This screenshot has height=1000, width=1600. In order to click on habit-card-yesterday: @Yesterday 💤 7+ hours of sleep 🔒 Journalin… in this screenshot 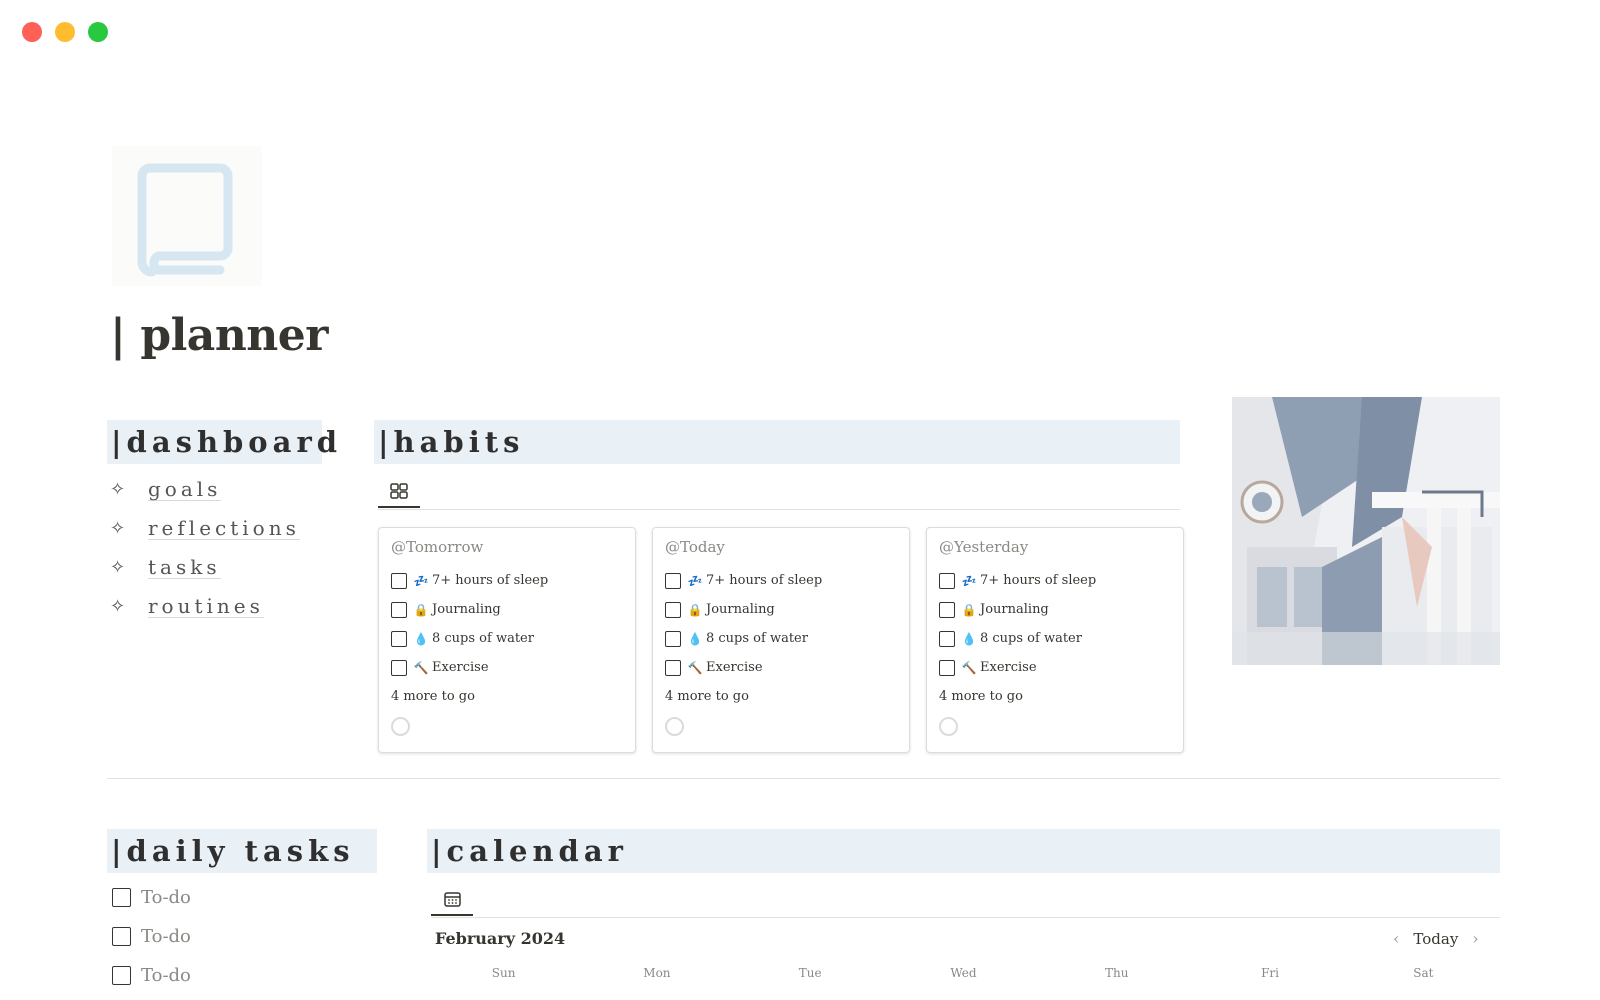, I will do `click(1055, 640)`.